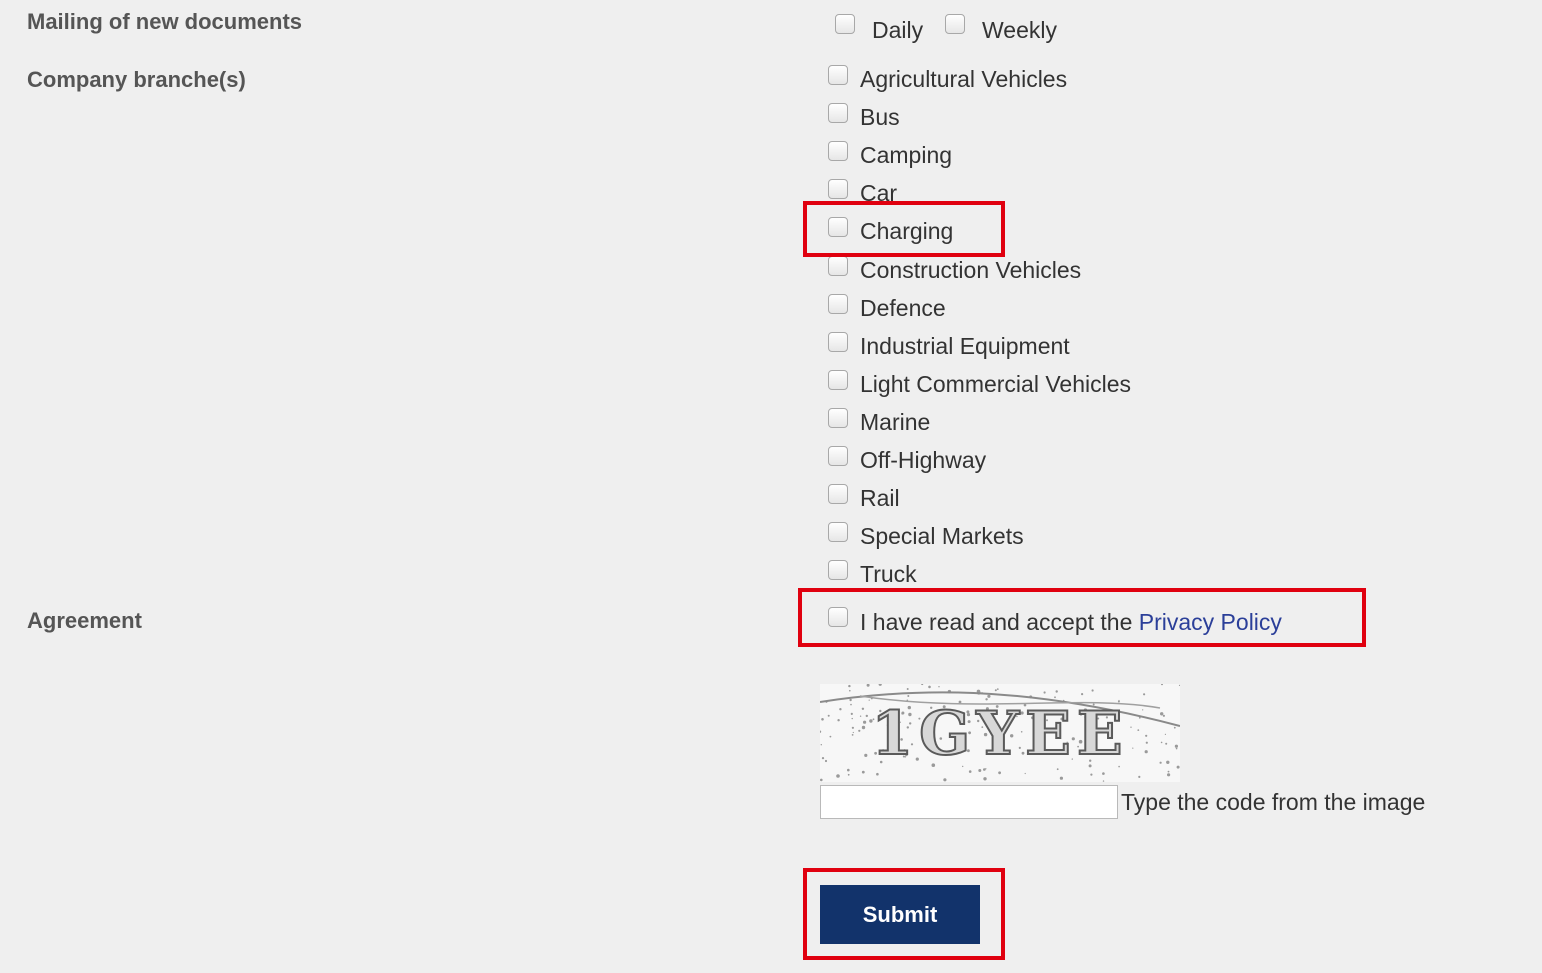 The height and width of the screenshot is (973, 1542). I want to click on captcha-hint: Type the code from the image, so click(1273, 802).